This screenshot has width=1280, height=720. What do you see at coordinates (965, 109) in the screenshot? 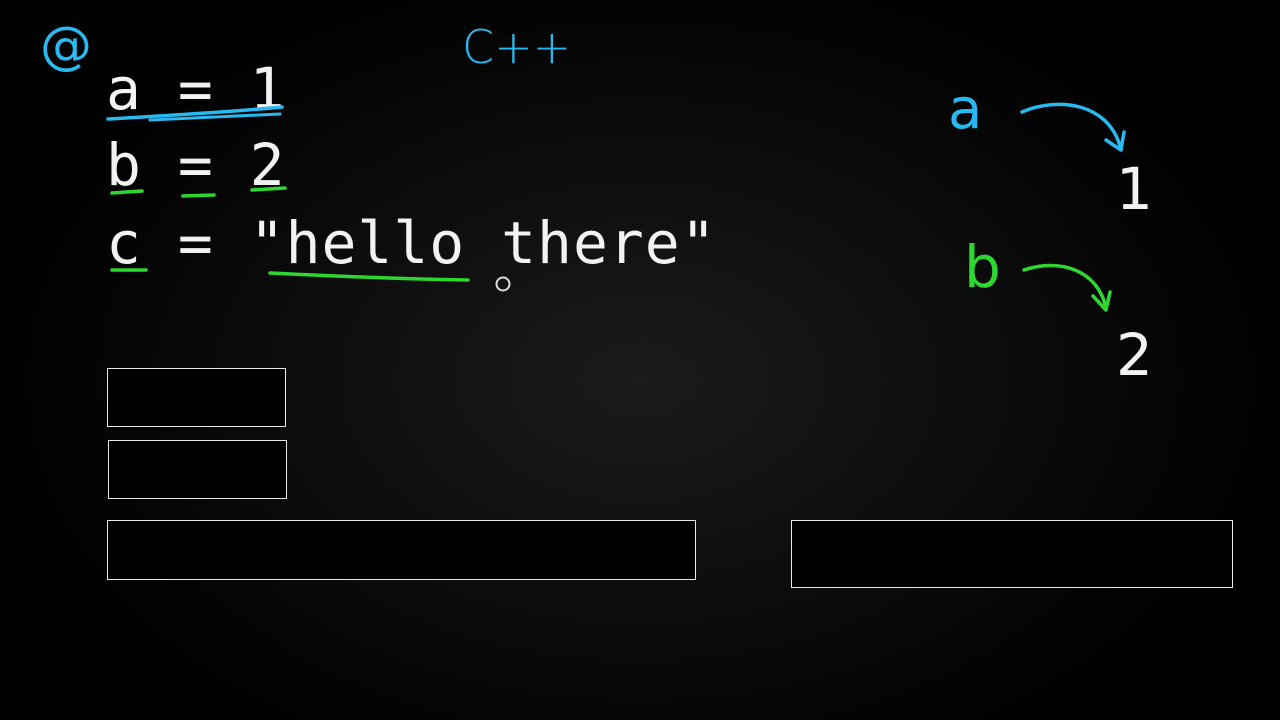
I see `diagram-label-a: a` at bounding box center [965, 109].